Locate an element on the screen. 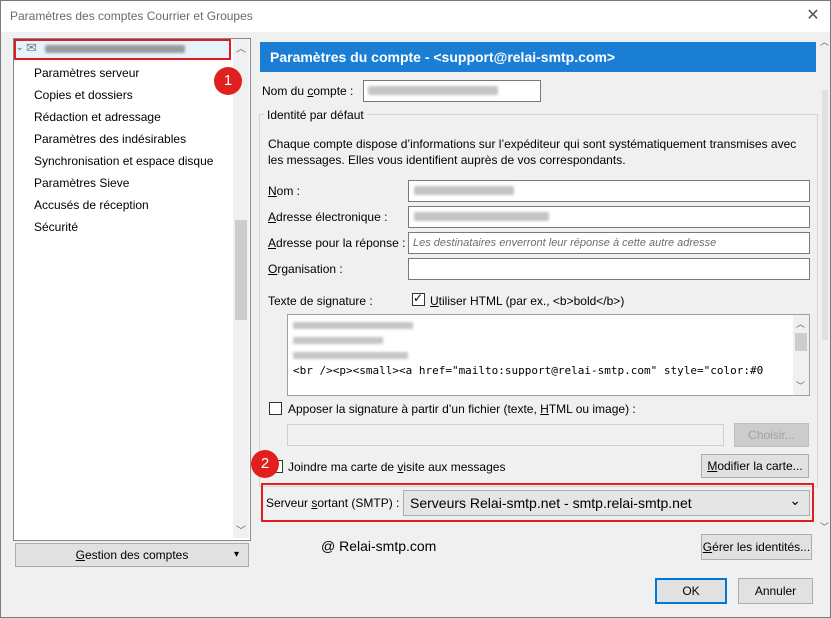 This screenshot has width=831, height=618. email-label: Adresse électronique : is located at coordinates (328, 217).